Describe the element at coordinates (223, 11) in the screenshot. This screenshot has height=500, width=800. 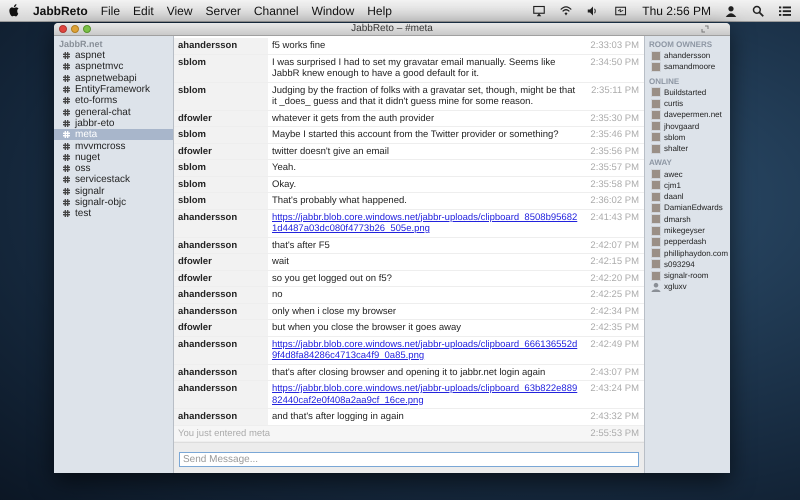
I see `menu-item: Server` at that location.